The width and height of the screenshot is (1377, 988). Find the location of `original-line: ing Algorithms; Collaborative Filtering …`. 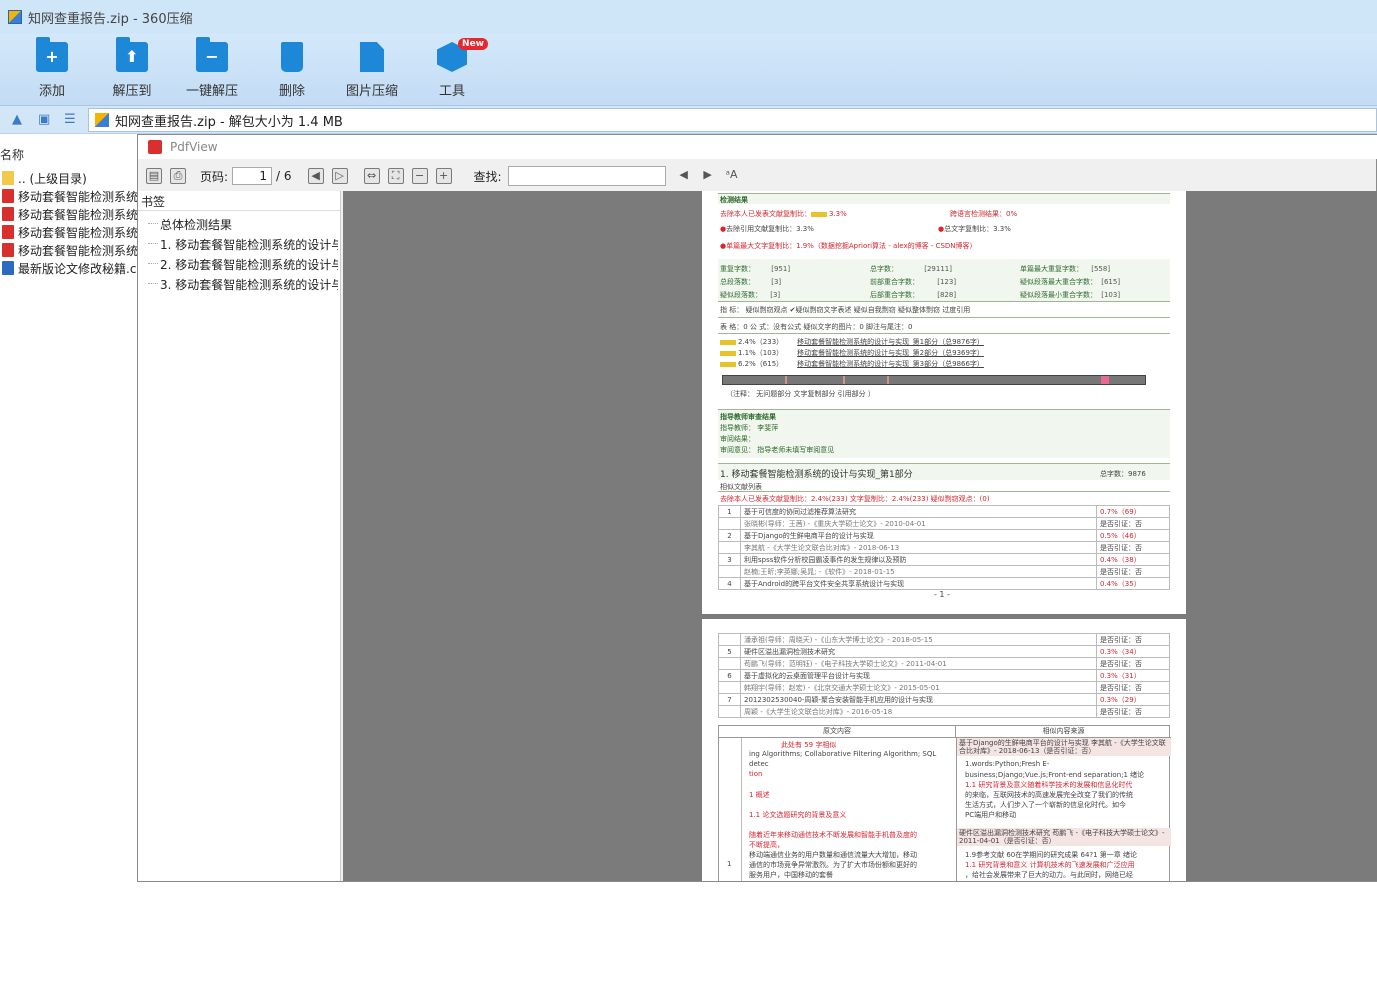

original-line: ing Algorithms; Collaborative Filtering … is located at coordinates (843, 754).